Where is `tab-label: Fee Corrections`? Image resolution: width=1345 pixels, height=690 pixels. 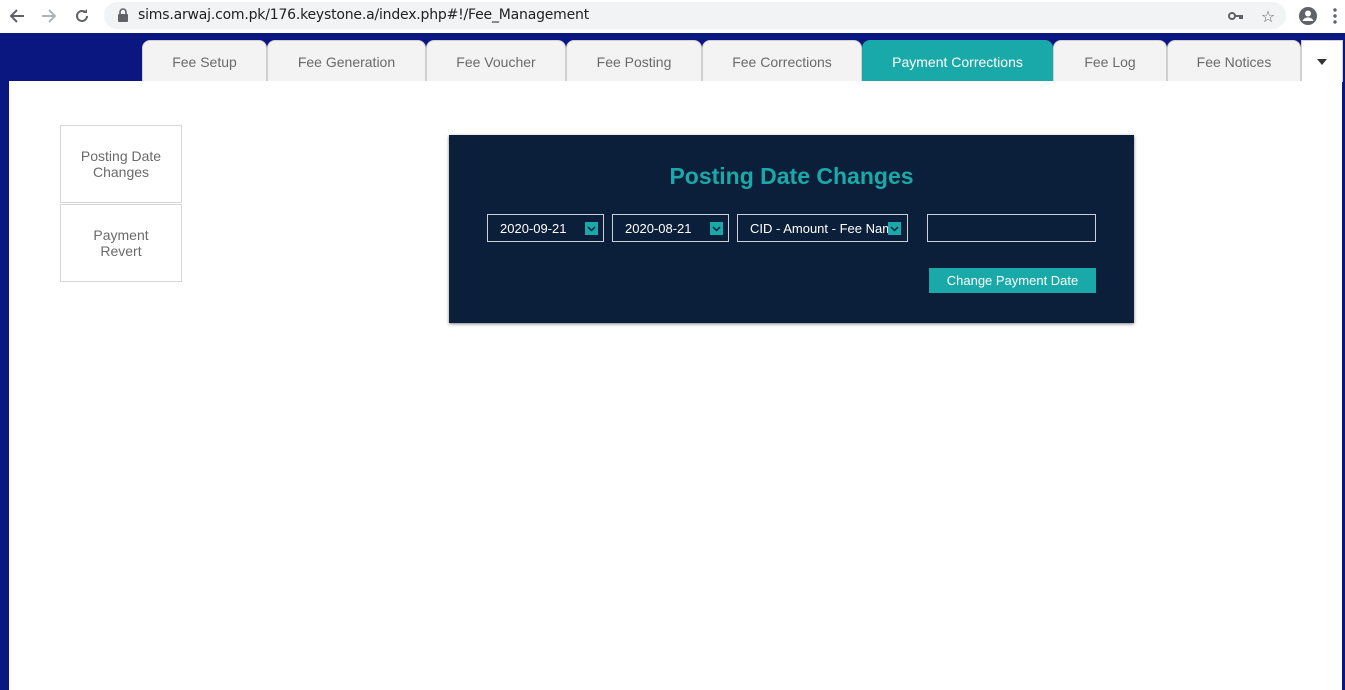
tab-label: Fee Corrections is located at coordinates (782, 61).